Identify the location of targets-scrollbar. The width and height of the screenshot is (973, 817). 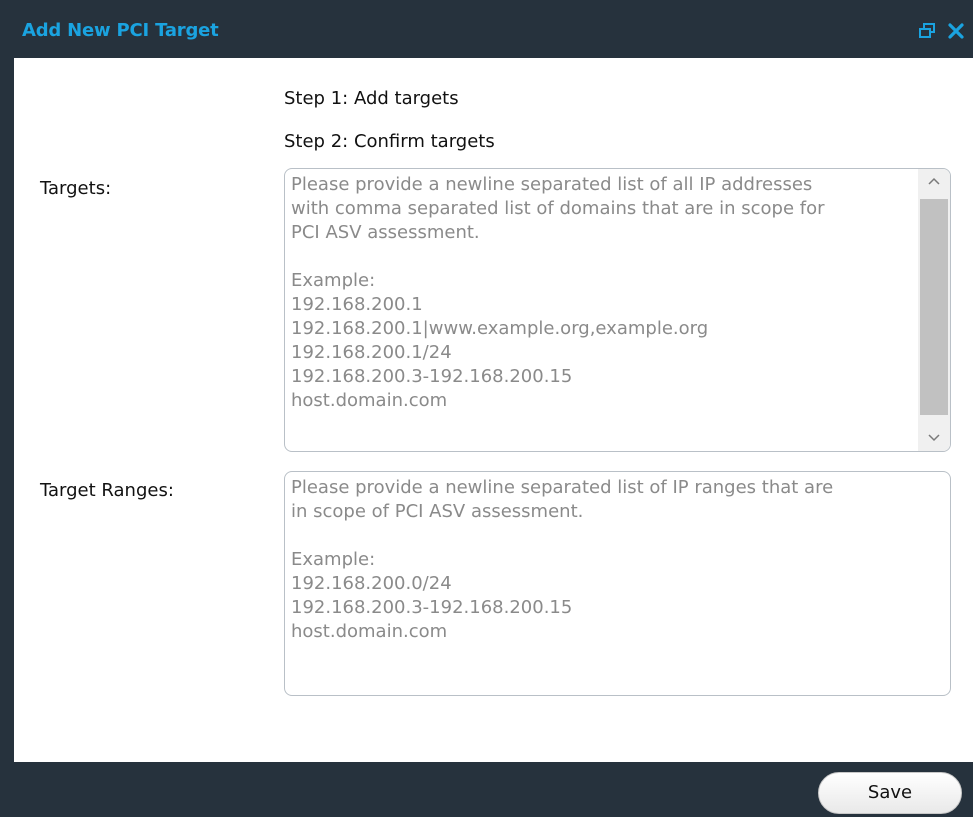
(934, 310).